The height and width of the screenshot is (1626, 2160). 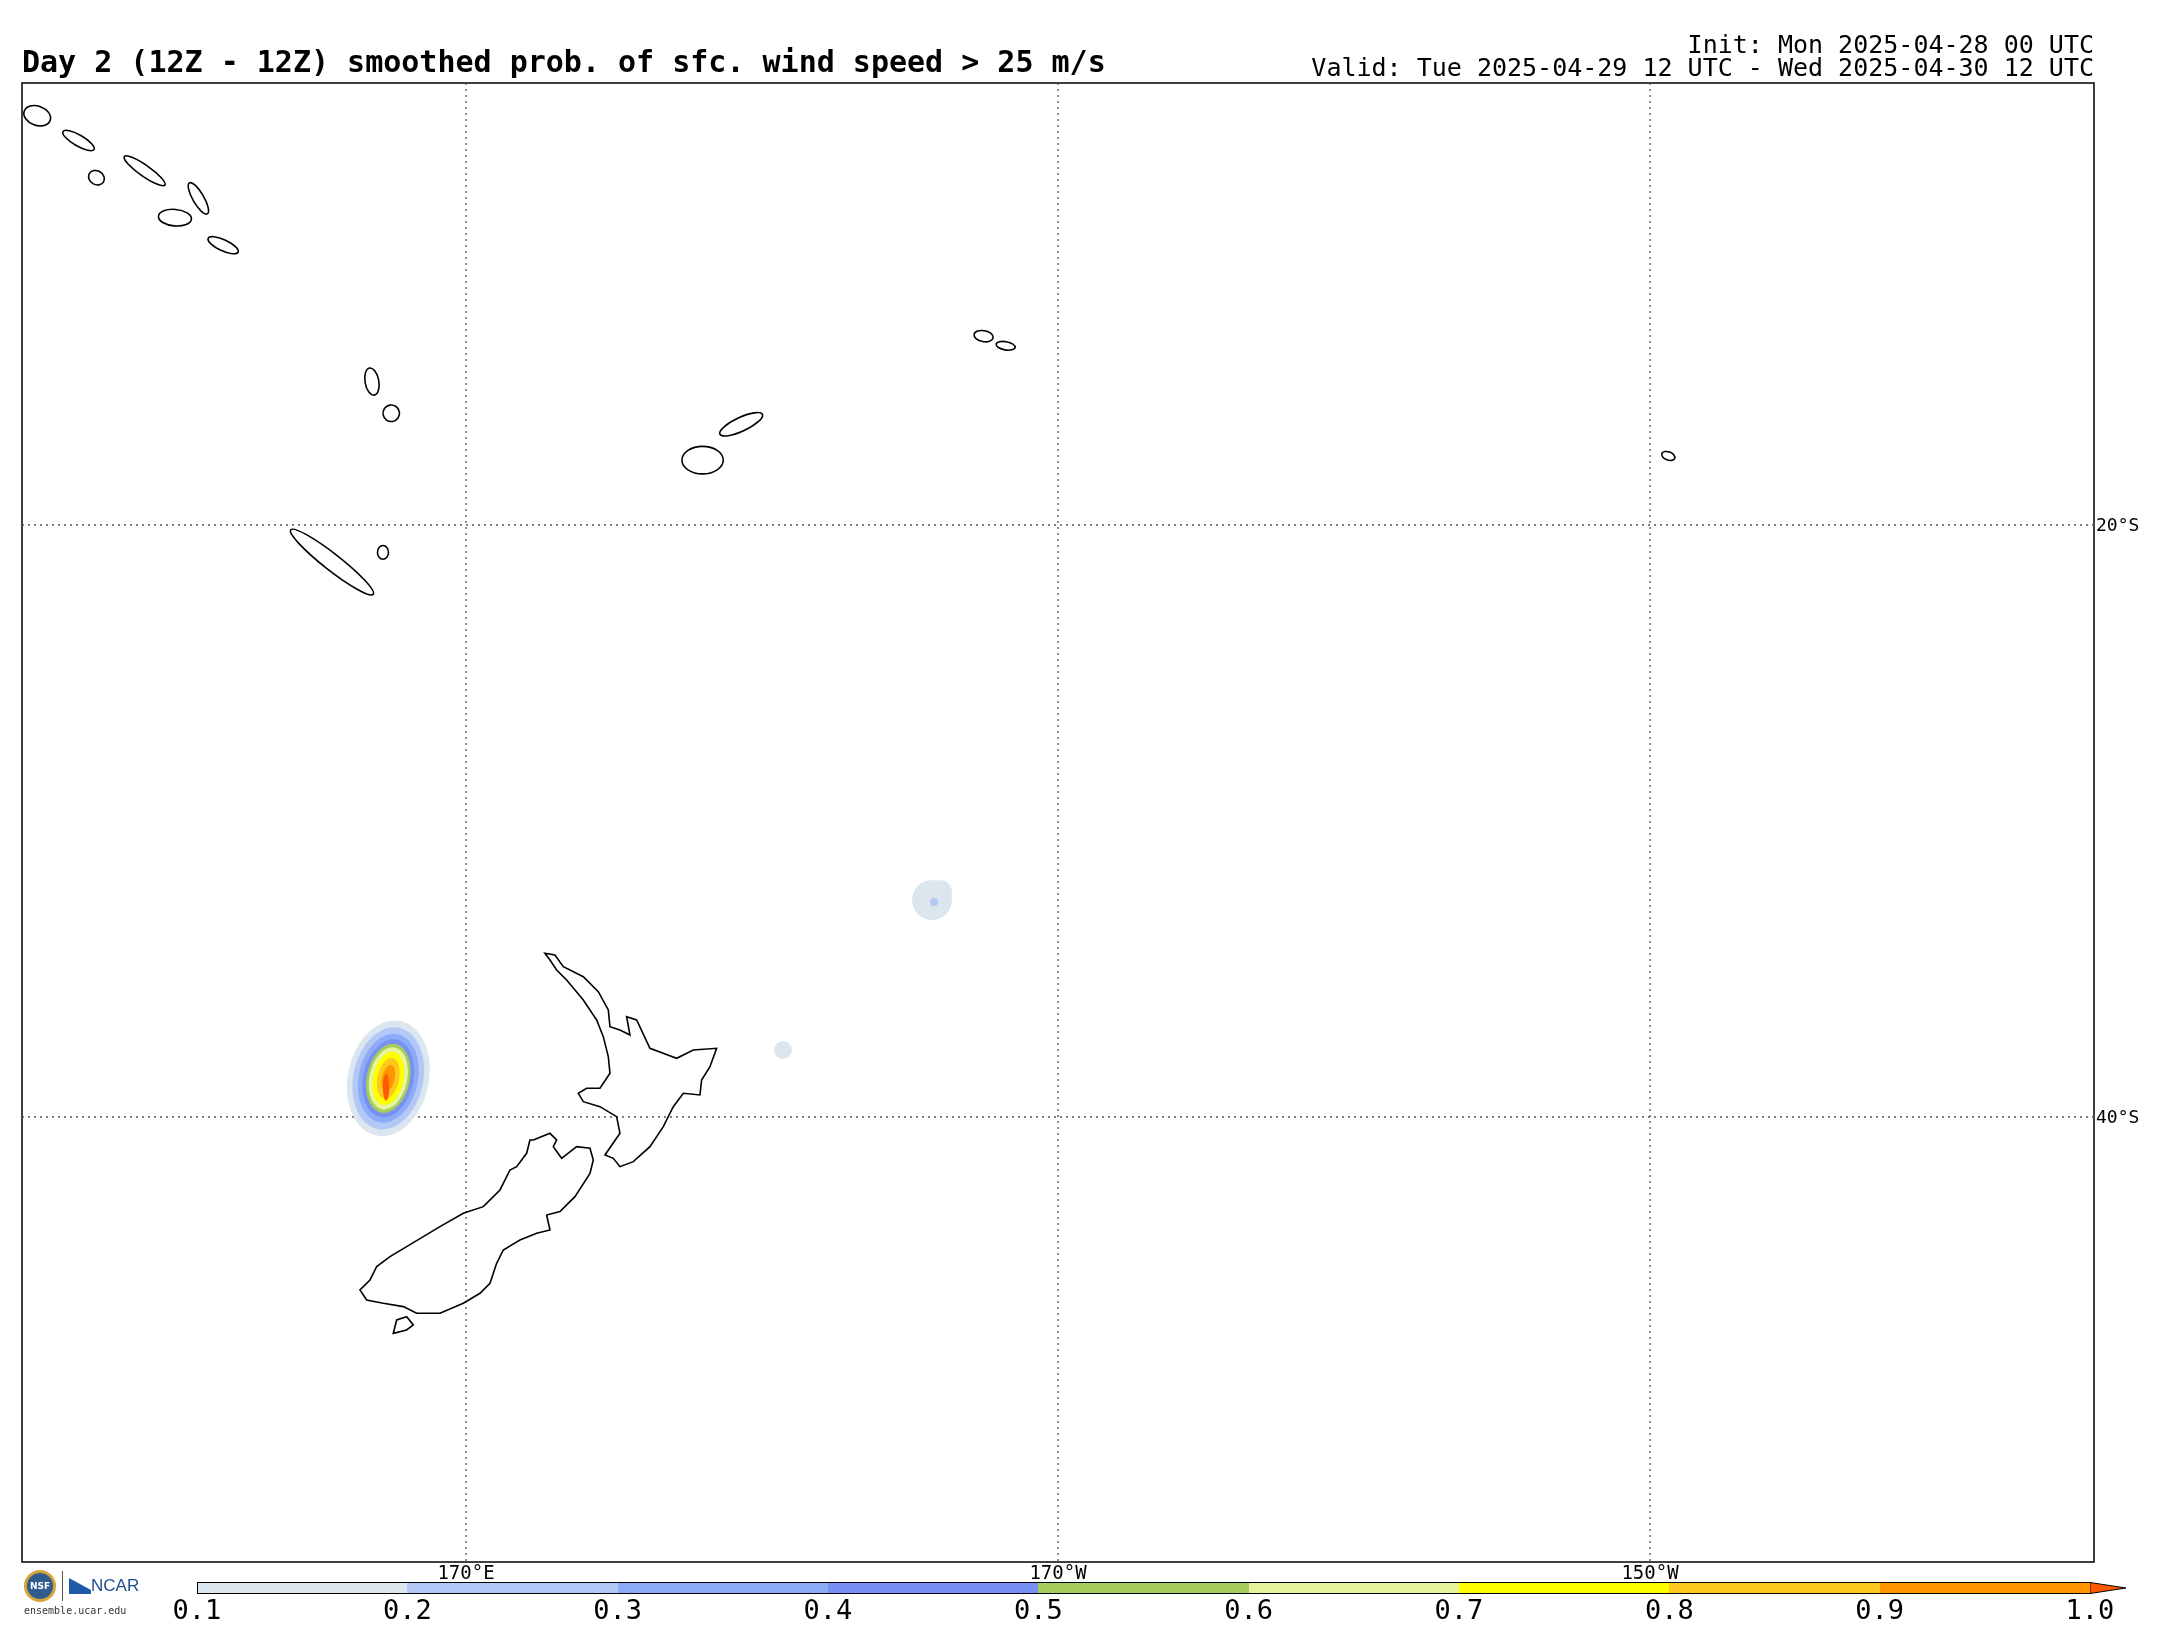 I want to click on longitude-label: 150°W, so click(x=1650, y=1572).